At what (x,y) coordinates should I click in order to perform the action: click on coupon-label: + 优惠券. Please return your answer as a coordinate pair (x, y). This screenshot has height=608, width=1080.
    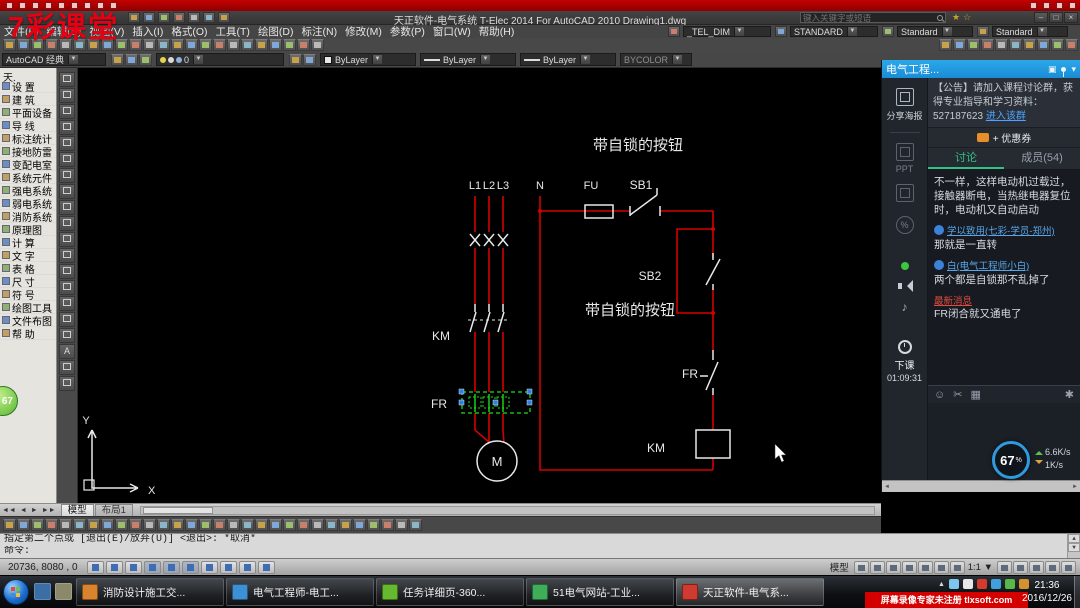
    Looking at the image, I should click on (1012, 137).